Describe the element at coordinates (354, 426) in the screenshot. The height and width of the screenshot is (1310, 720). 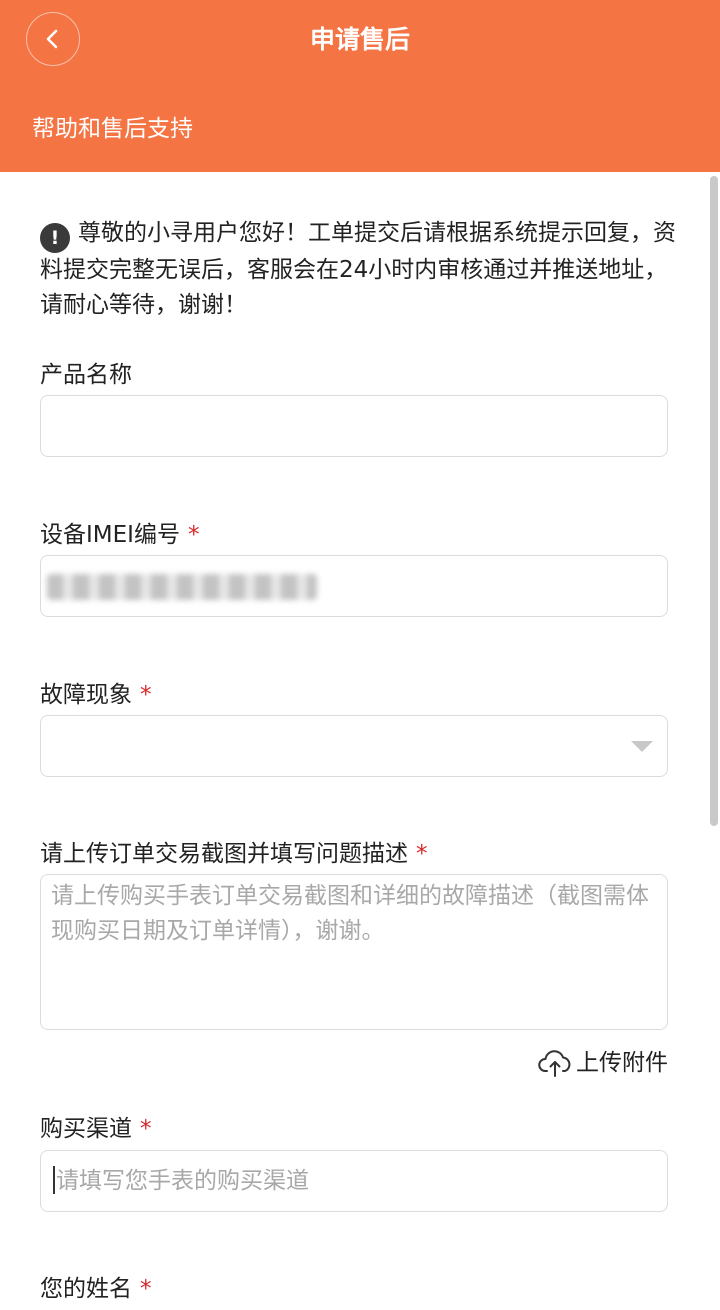
I see `product-name-input` at that location.